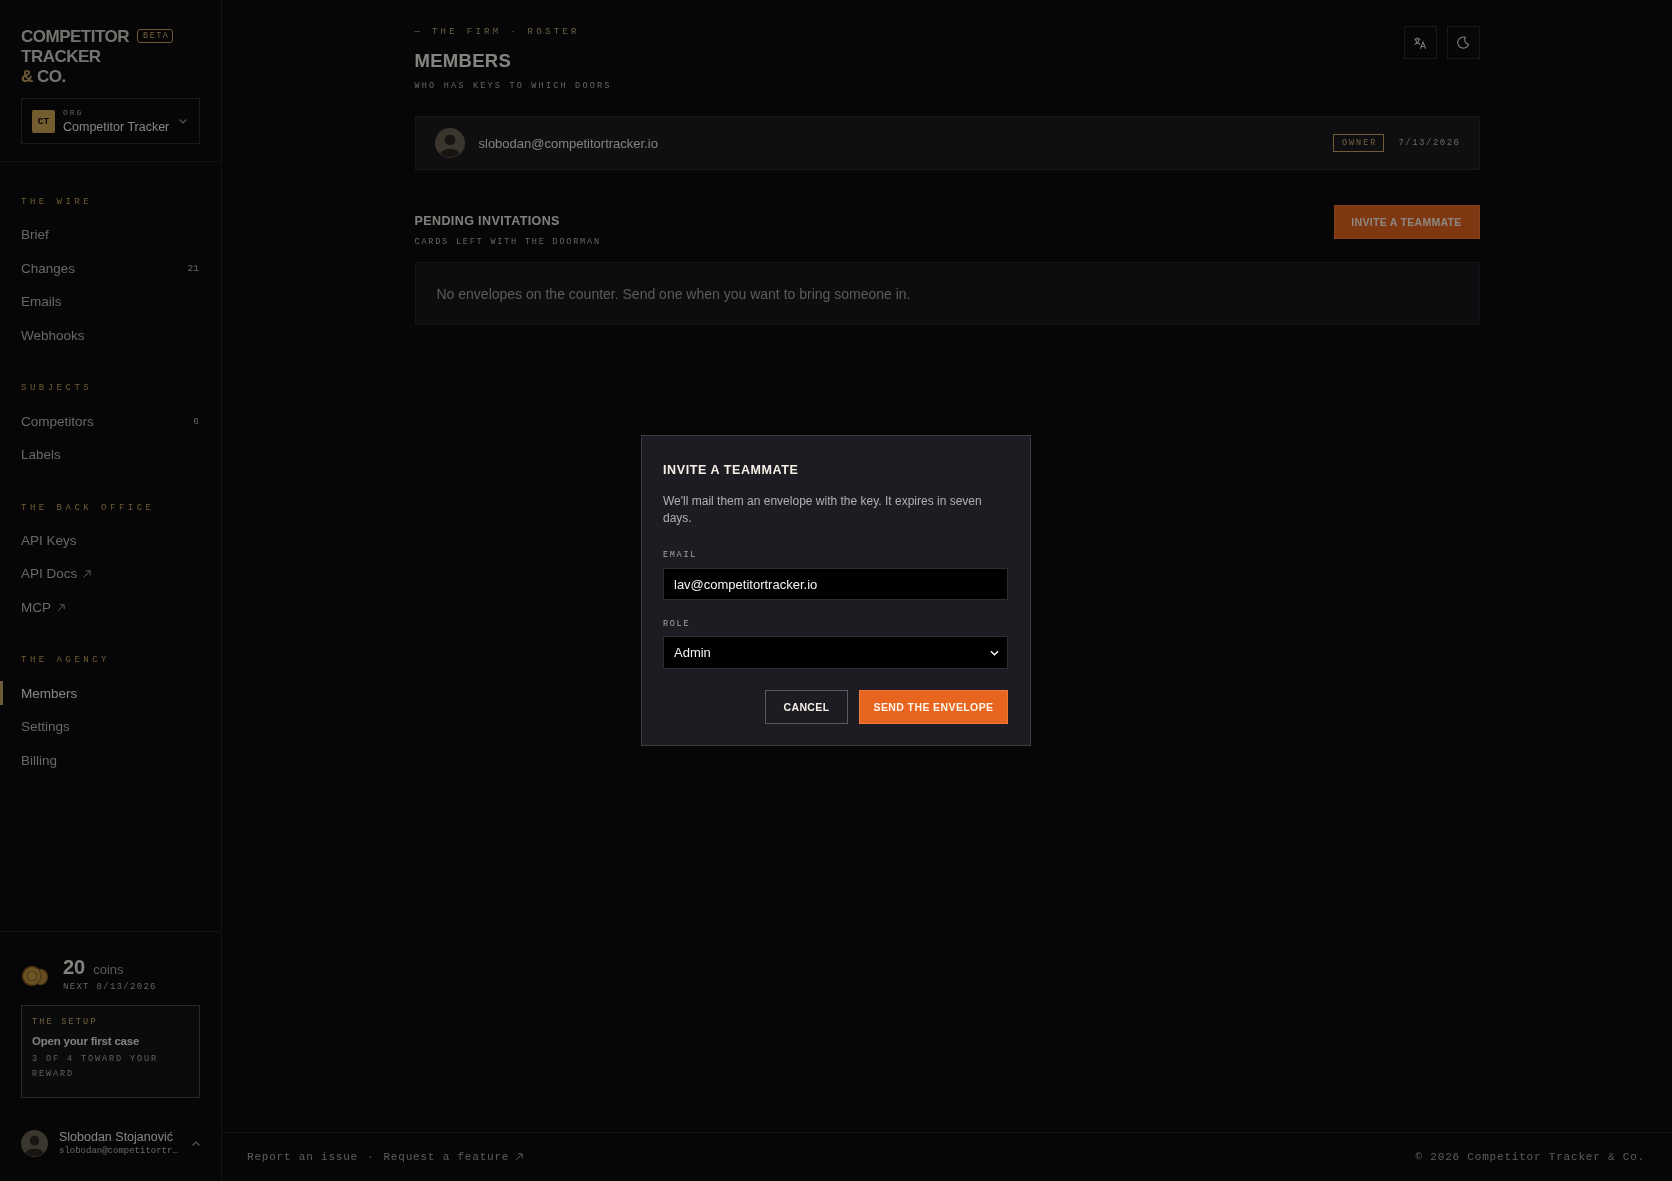  I want to click on nav-section-title: THE BACK OFFICE, so click(88, 508).